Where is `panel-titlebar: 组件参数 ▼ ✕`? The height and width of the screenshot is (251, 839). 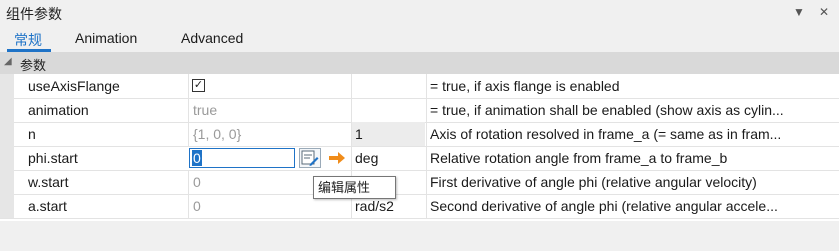
panel-titlebar: 组件参数 ▼ ✕ is located at coordinates (419, 12).